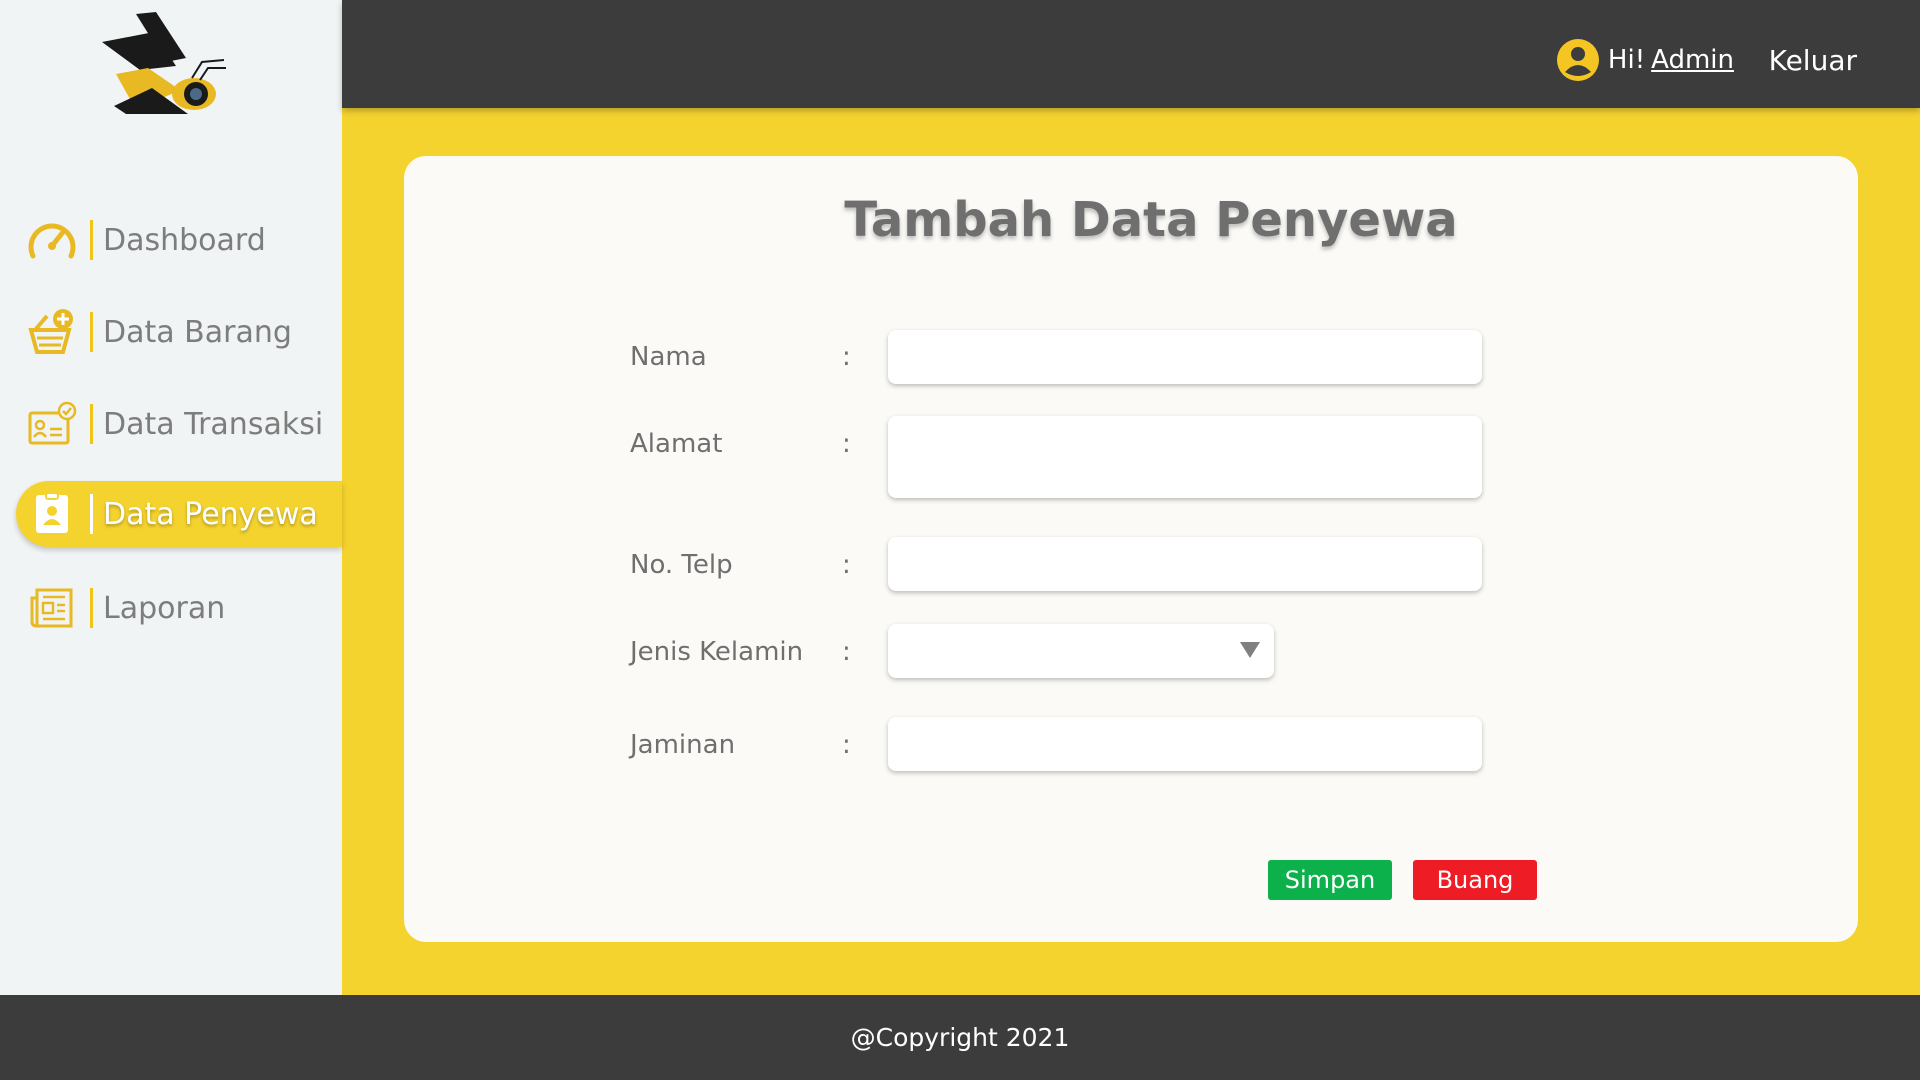  What do you see at coordinates (1185, 357) in the screenshot?
I see `nama-input` at bounding box center [1185, 357].